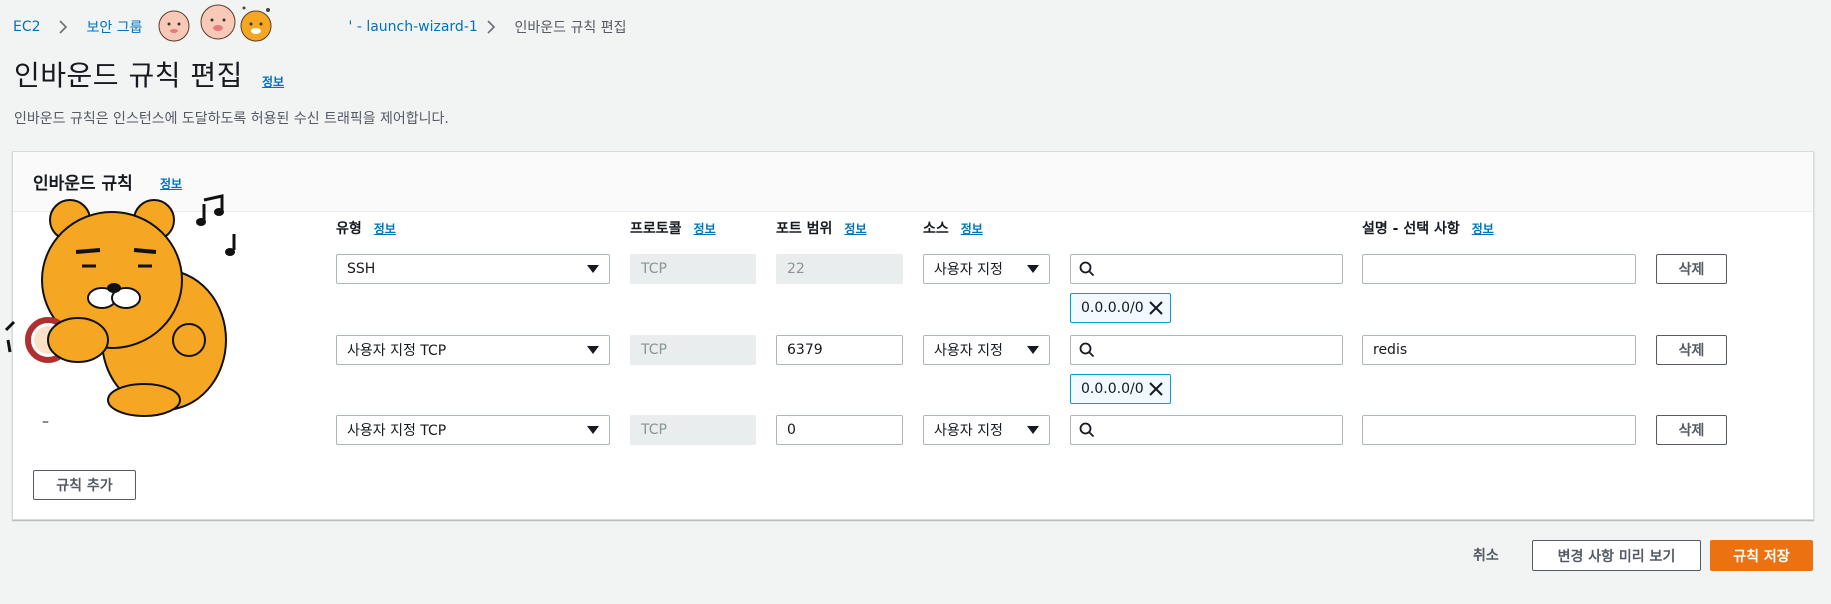 This screenshot has width=1831, height=604. I want to click on port-range-input: 22, so click(839, 269).